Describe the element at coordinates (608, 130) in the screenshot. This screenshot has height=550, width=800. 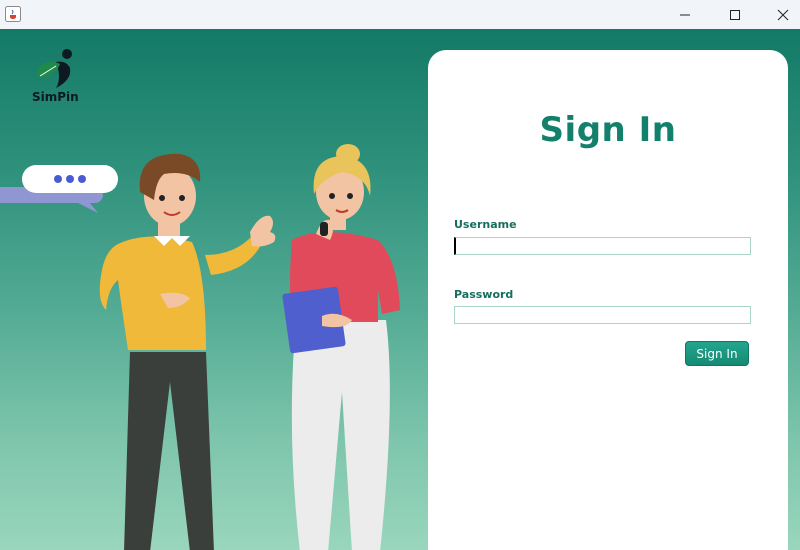
I see `page-title: Sign In` at that location.